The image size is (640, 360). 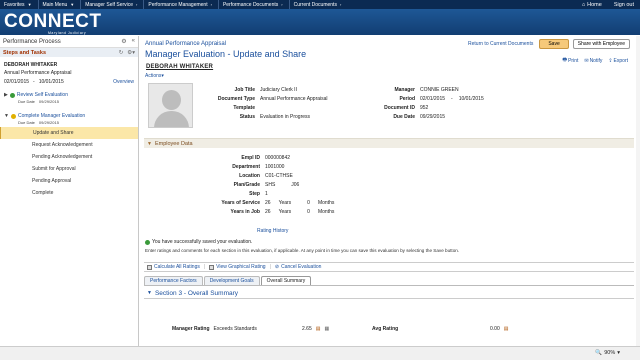 I want to click on employee-data-section-header: ▼ Employee Data, so click(x=389, y=143).